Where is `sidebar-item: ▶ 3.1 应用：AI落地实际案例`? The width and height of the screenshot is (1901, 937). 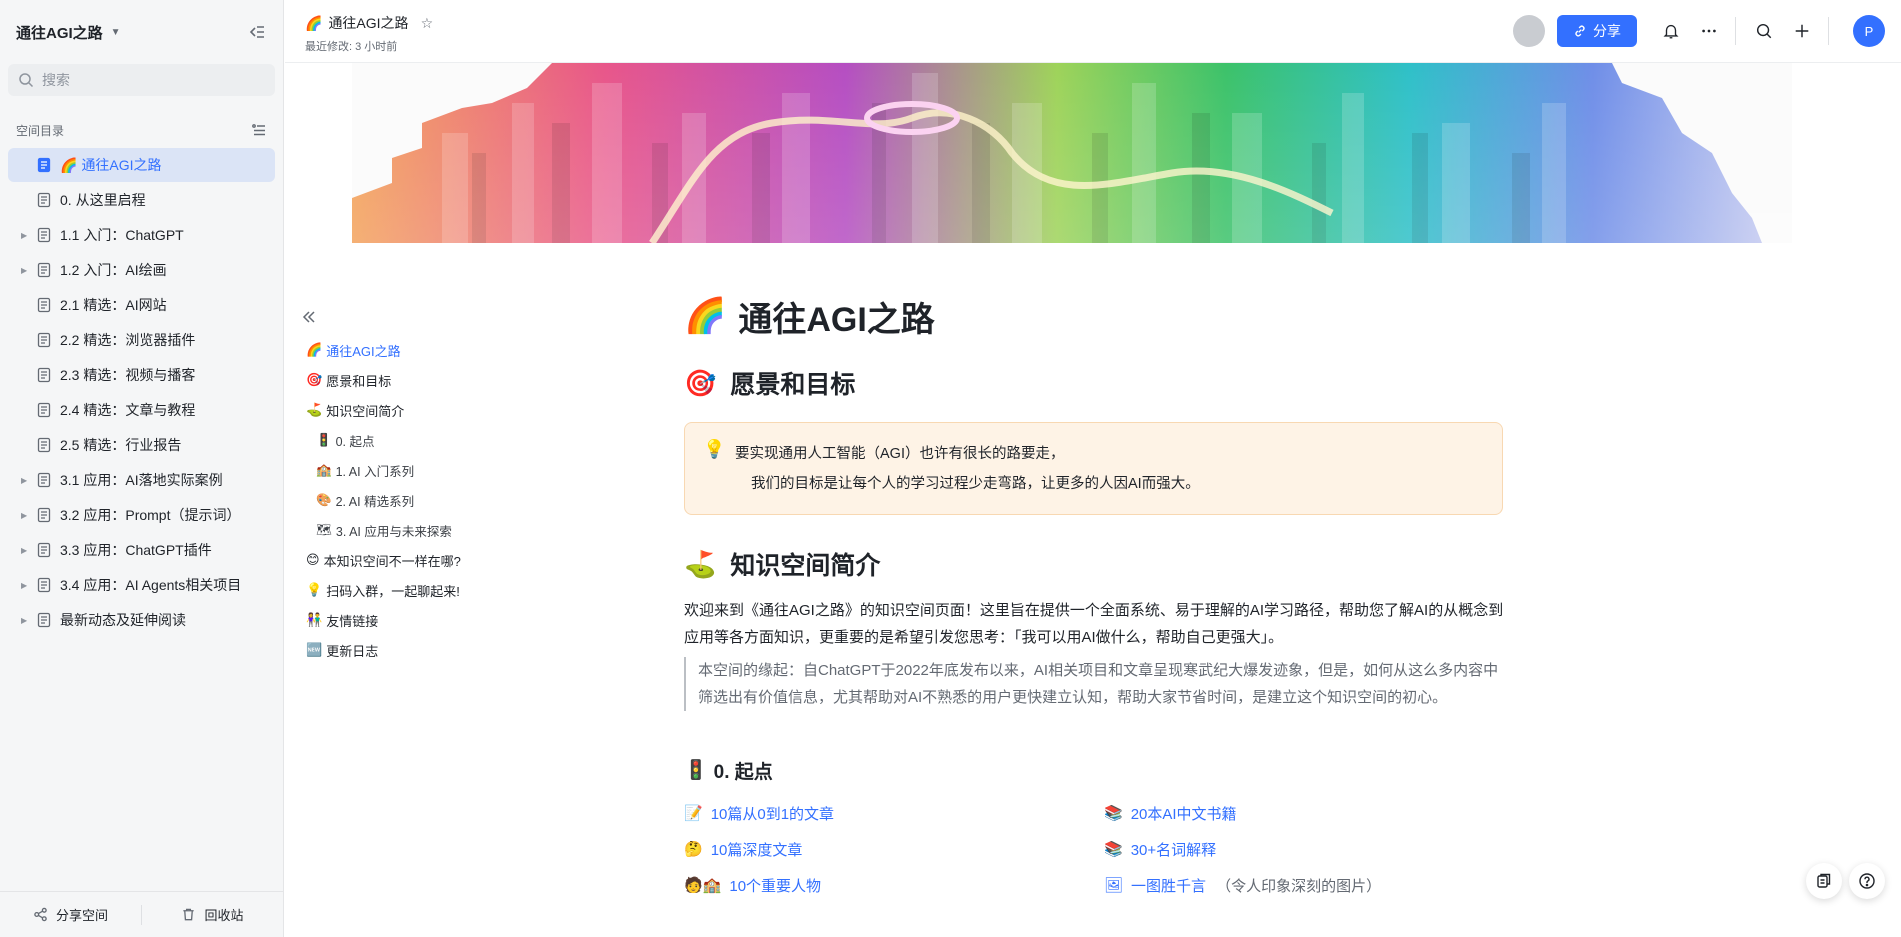
sidebar-item: ▶ 3.1 应用：AI落地实际案例 is located at coordinates (141, 480).